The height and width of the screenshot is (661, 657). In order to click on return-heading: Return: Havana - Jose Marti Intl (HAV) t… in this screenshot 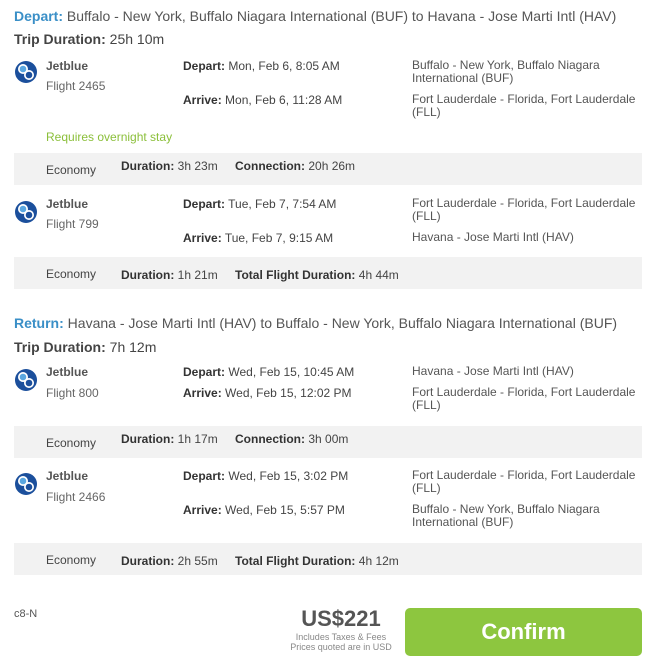, I will do `click(315, 323)`.